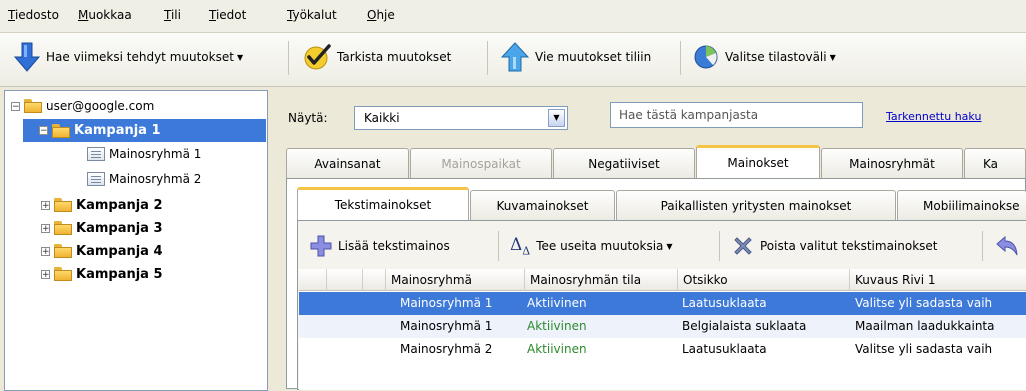  Describe the element at coordinates (383, 203) in the screenshot. I see `subtab-text-ads: Tekstimainokset` at that location.